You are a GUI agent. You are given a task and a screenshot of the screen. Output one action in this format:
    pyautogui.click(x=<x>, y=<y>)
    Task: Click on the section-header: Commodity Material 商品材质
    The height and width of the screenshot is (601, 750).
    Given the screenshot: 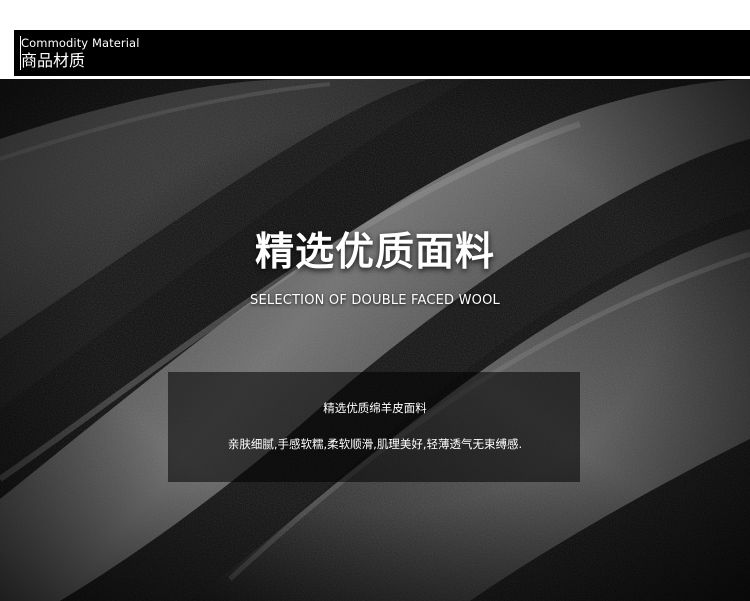 What is the action you would take?
    pyautogui.click(x=380, y=53)
    